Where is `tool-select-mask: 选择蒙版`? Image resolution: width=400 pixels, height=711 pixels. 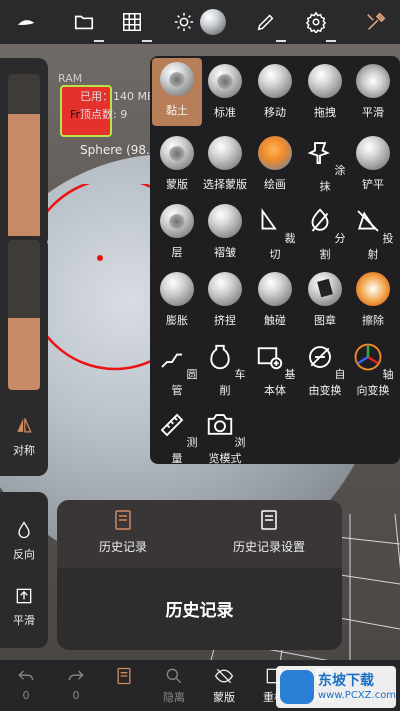 tool-select-mask: 选择蒙版 is located at coordinates (225, 164).